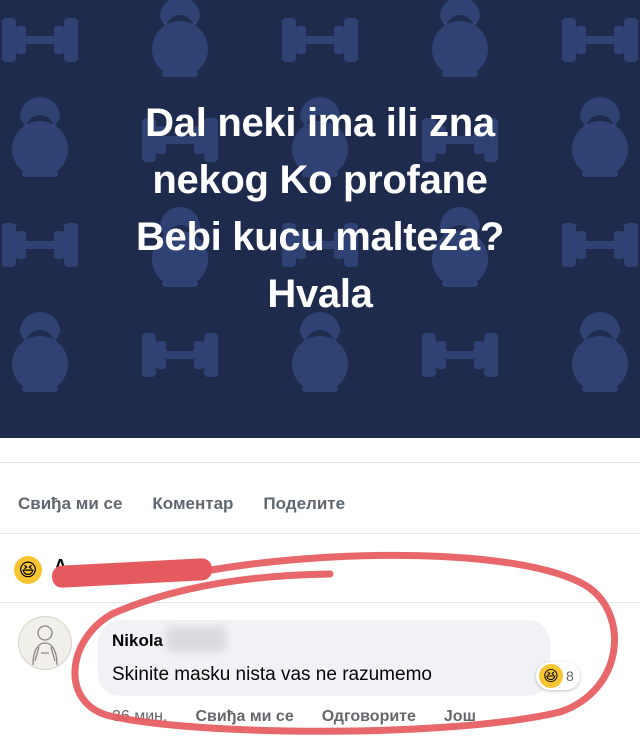 The width and height of the screenshot is (640, 737). I want to click on comment-author: Nikola, so click(137, 641).